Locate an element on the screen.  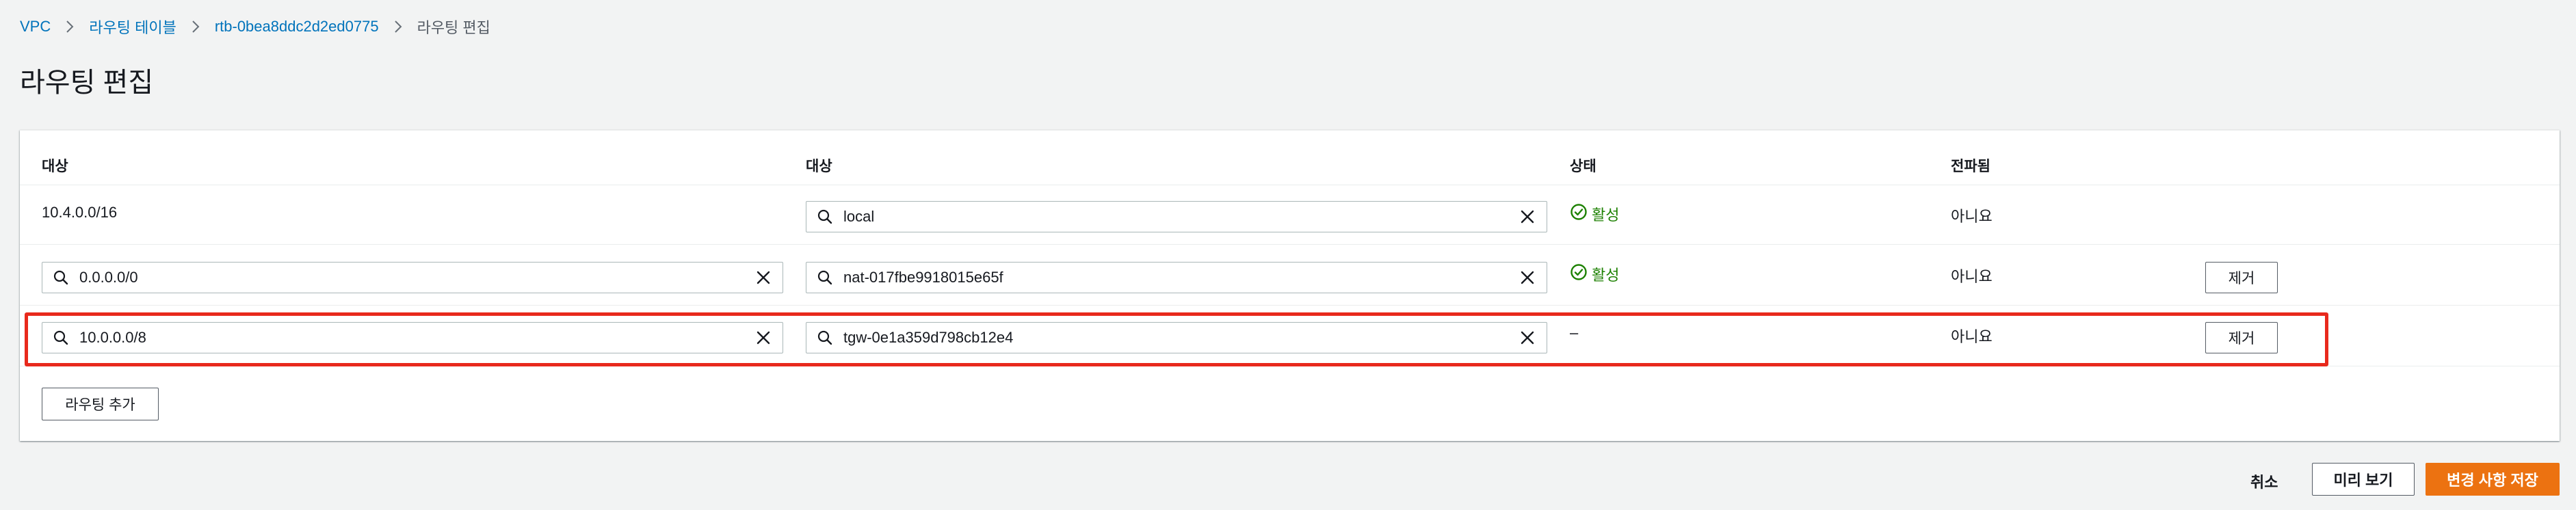
cancel-button: 취소 is located at coordinates (2264, 481).